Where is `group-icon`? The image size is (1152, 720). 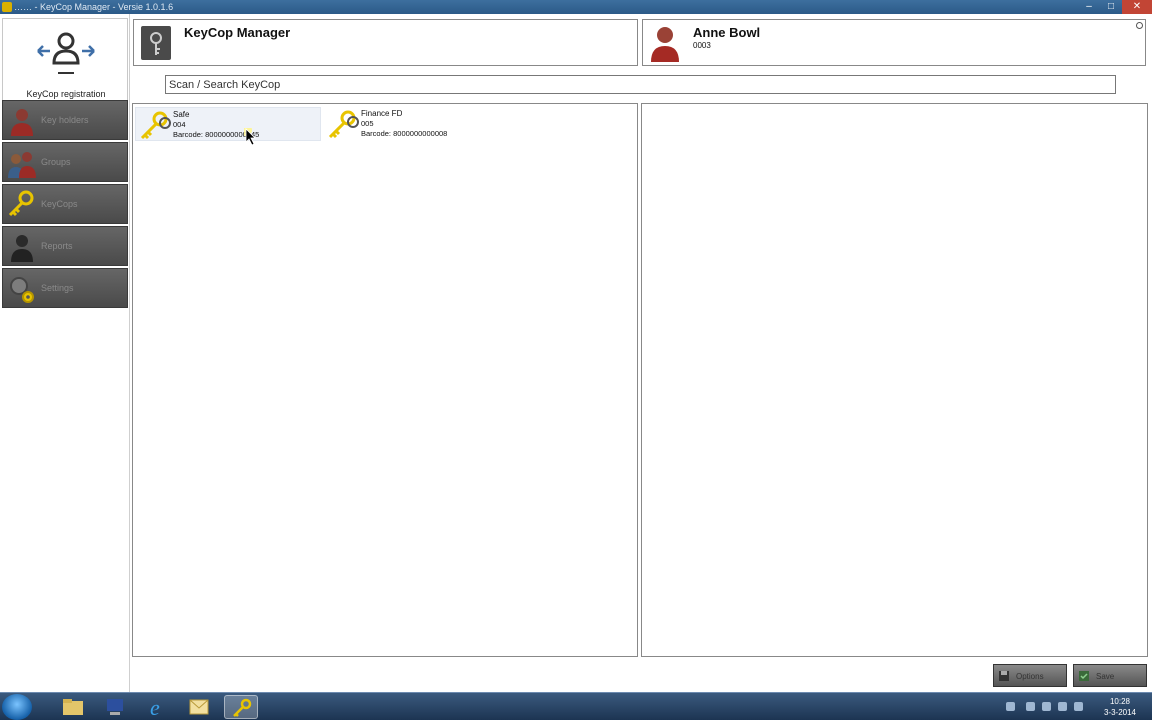 group-icon is located at coordinates (22, 165).